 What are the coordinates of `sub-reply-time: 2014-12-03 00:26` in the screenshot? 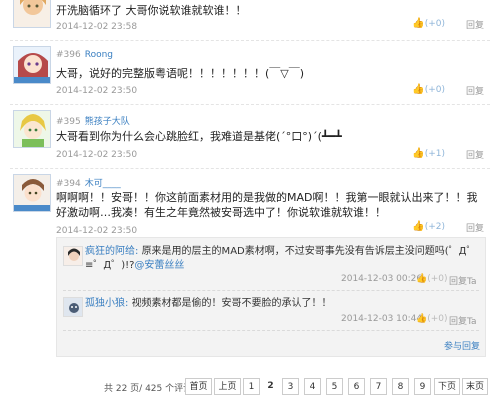 It's located at (382, 279).